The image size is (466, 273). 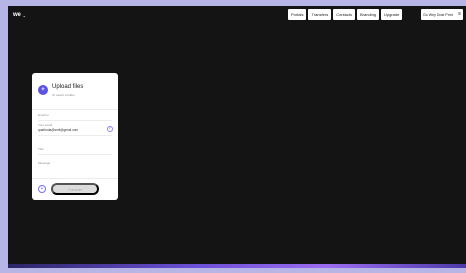 I want to click on message-field: Message, so click(x=75, y=163).